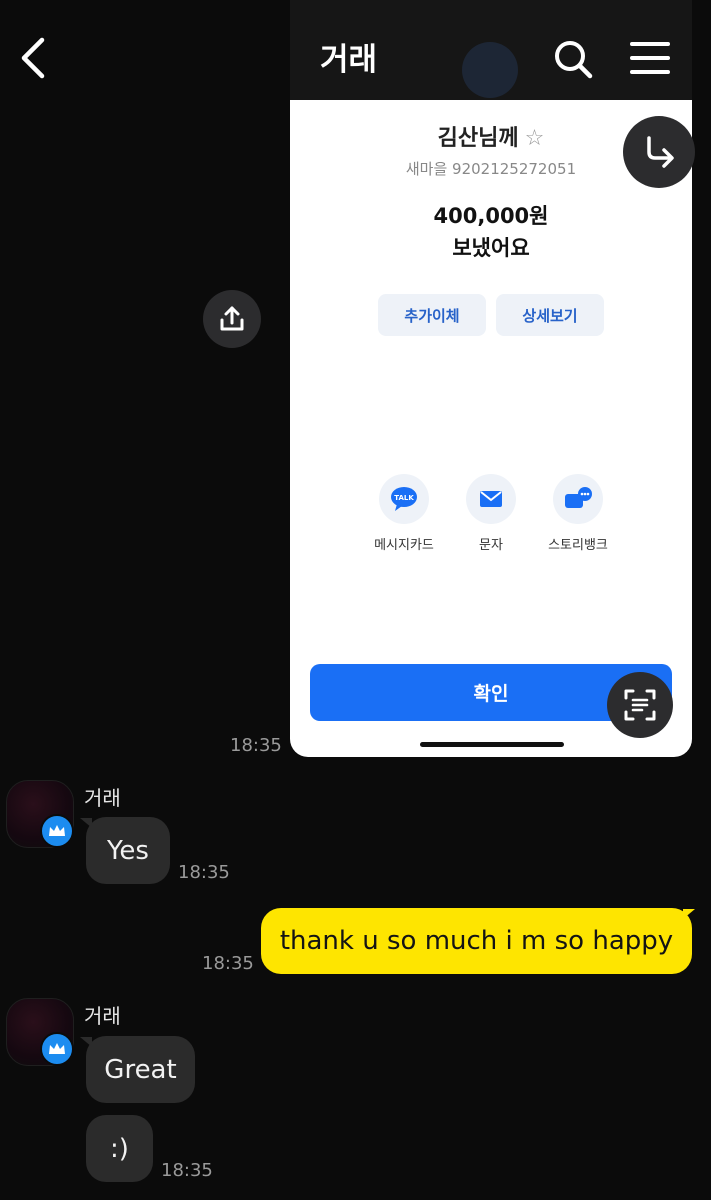 Image resolution: width=711 pixels, height=1200 pixels. I want to click on share-option-story-bank: 스토리뱅크, so click(578, 513).